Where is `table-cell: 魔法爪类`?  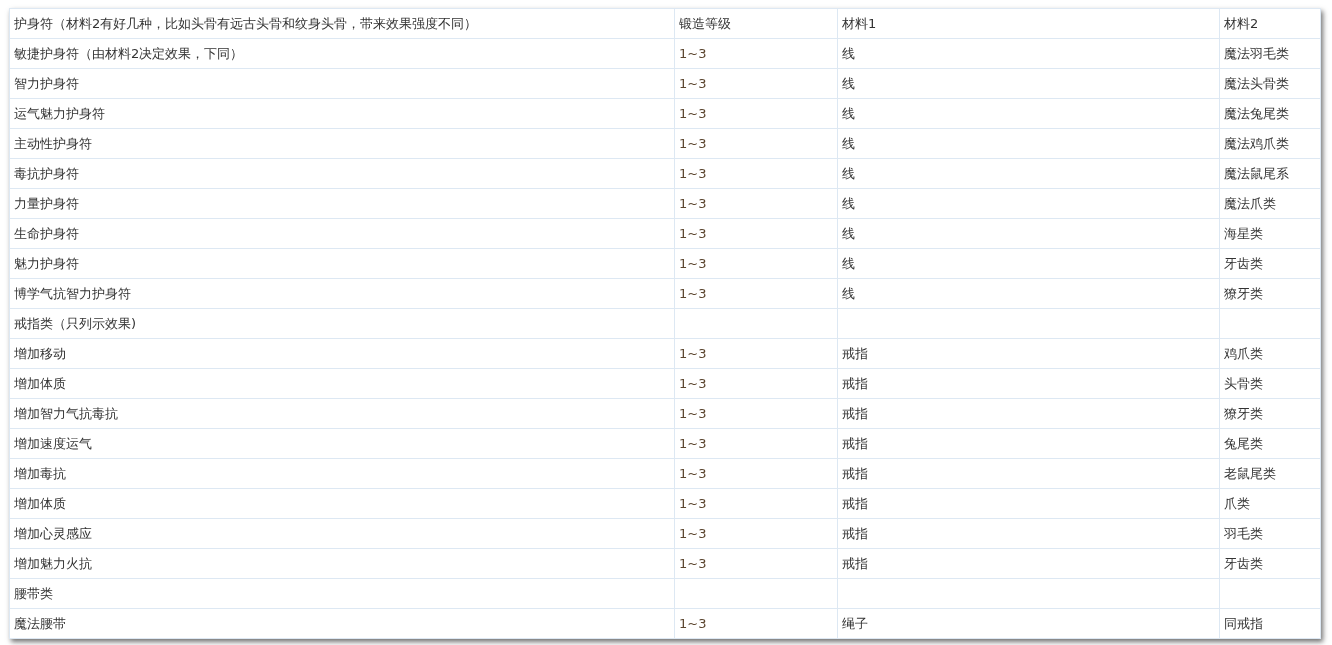
table-cell: 魔法爪类 is located at coordinates (1270, 203).